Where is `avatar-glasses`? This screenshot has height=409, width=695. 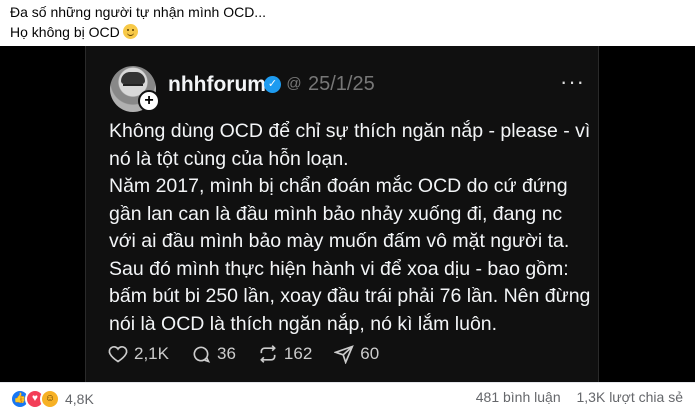 avatar-glasses is located at coordinates (133, 87).